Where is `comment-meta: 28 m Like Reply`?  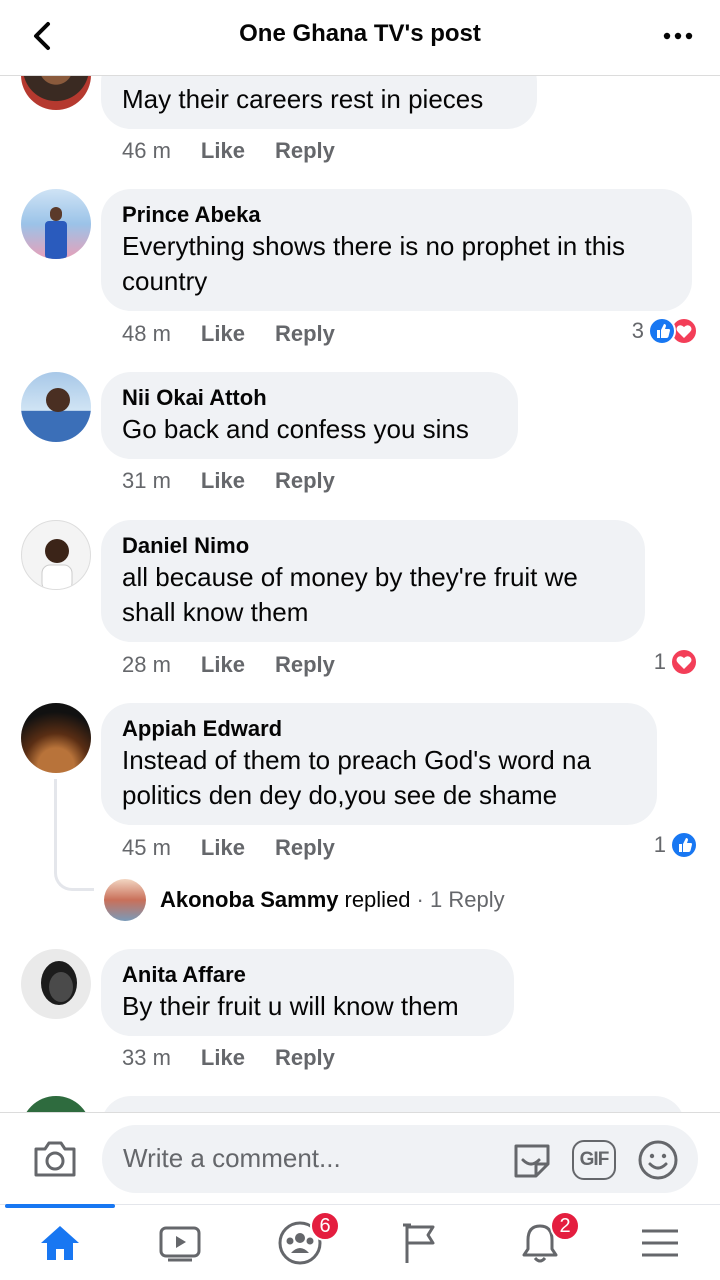 comment-meta: 28 m Like Reply is located at coordinates (228, 665).